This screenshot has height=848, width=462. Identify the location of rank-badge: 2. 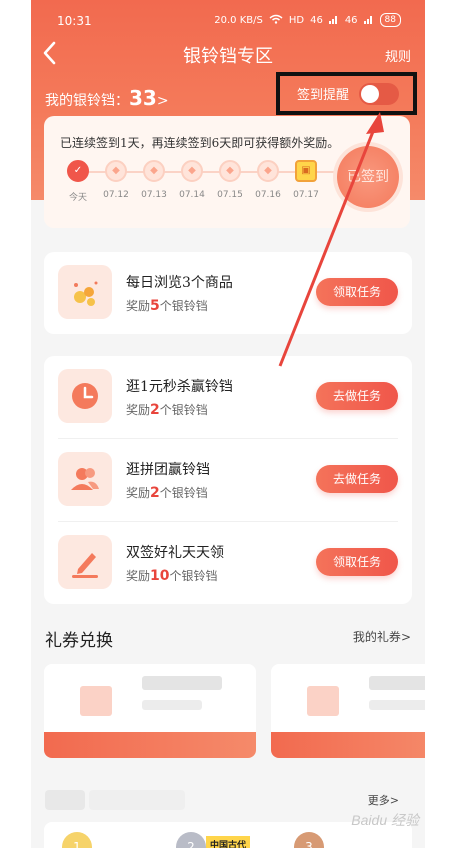
(191, 840).